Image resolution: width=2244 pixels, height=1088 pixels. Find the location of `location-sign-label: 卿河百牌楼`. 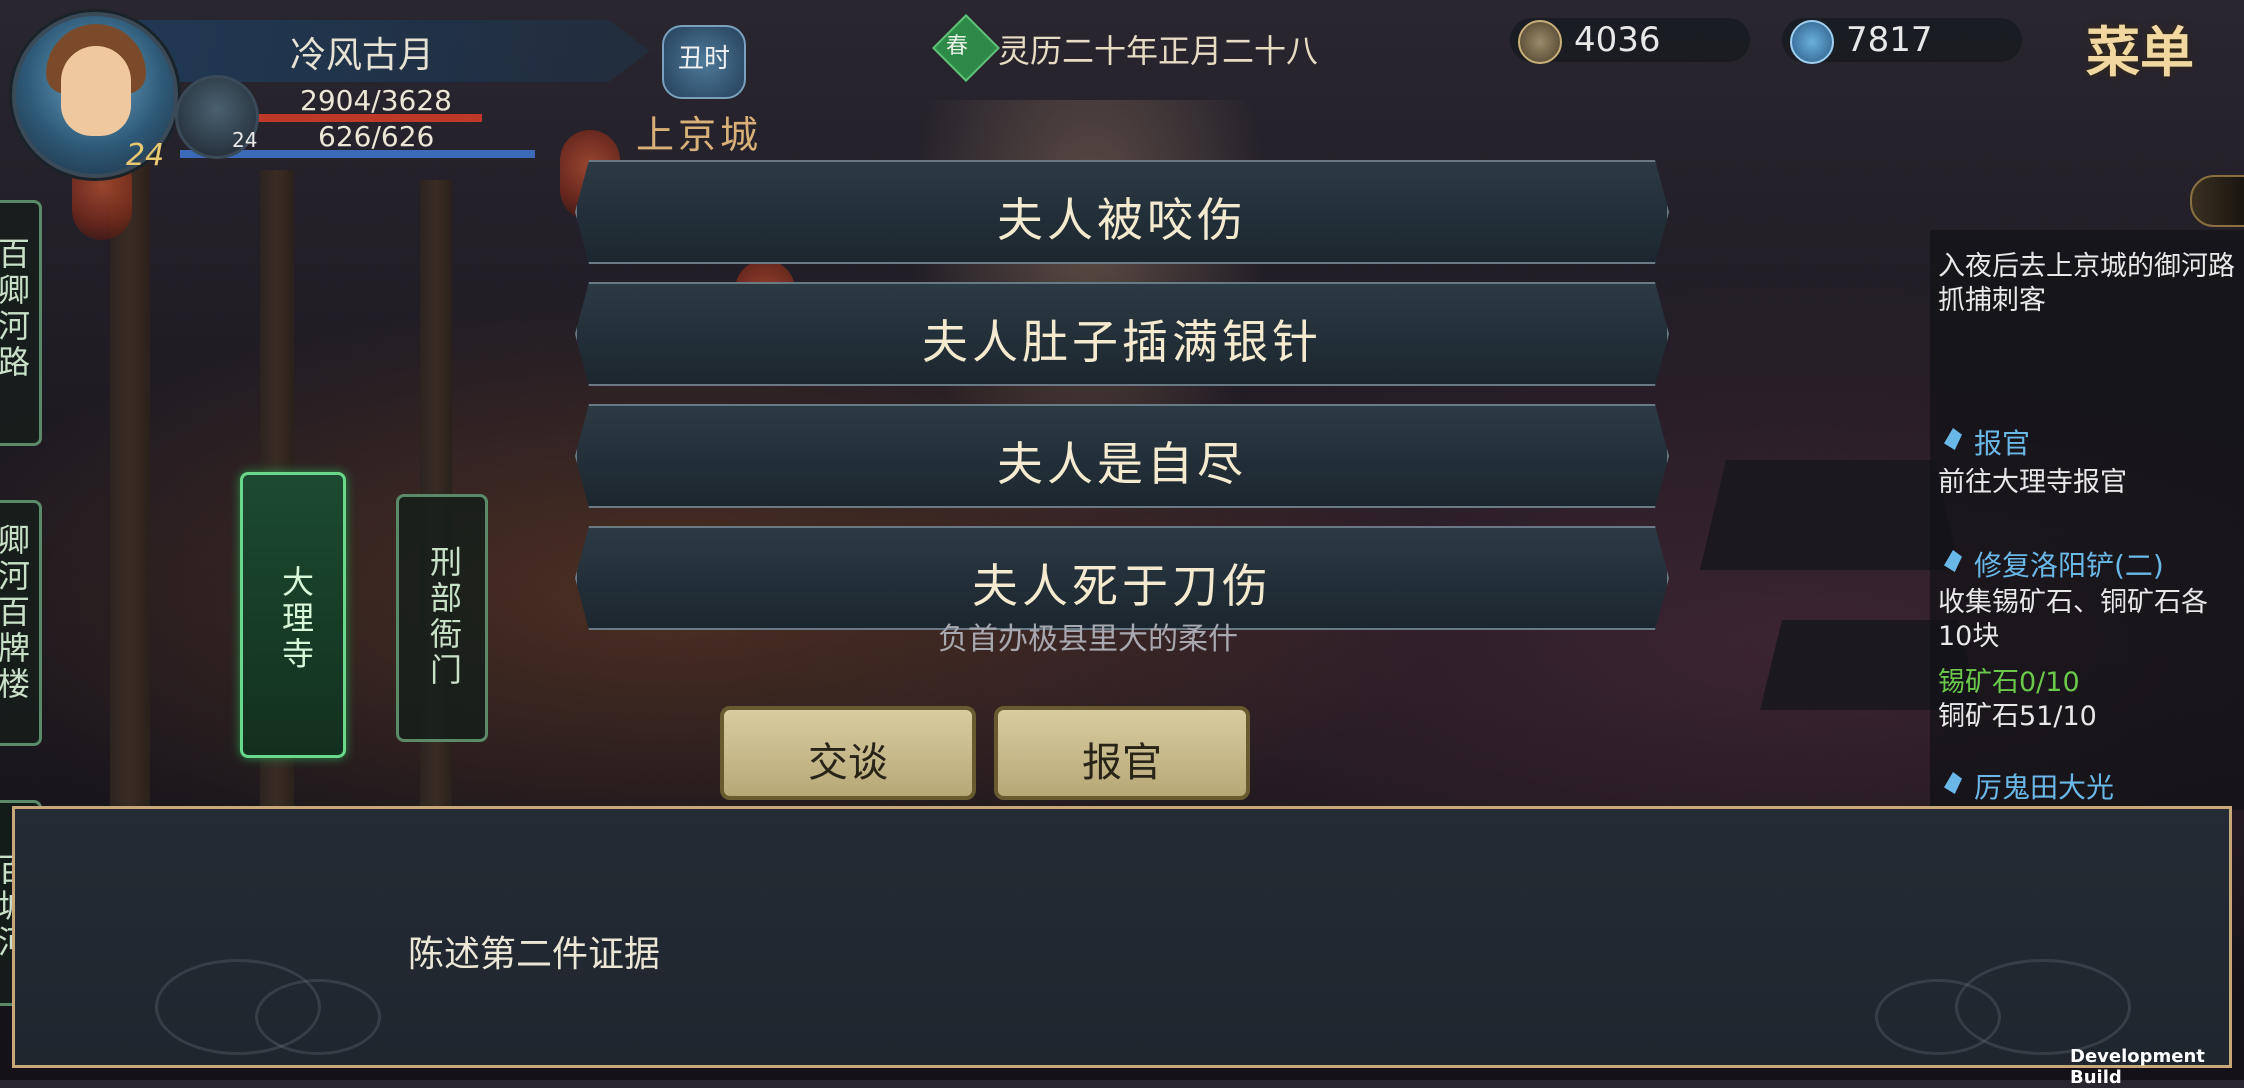

location-sign-label: 卿河百牌楼 is located at coordinates (15, 613).